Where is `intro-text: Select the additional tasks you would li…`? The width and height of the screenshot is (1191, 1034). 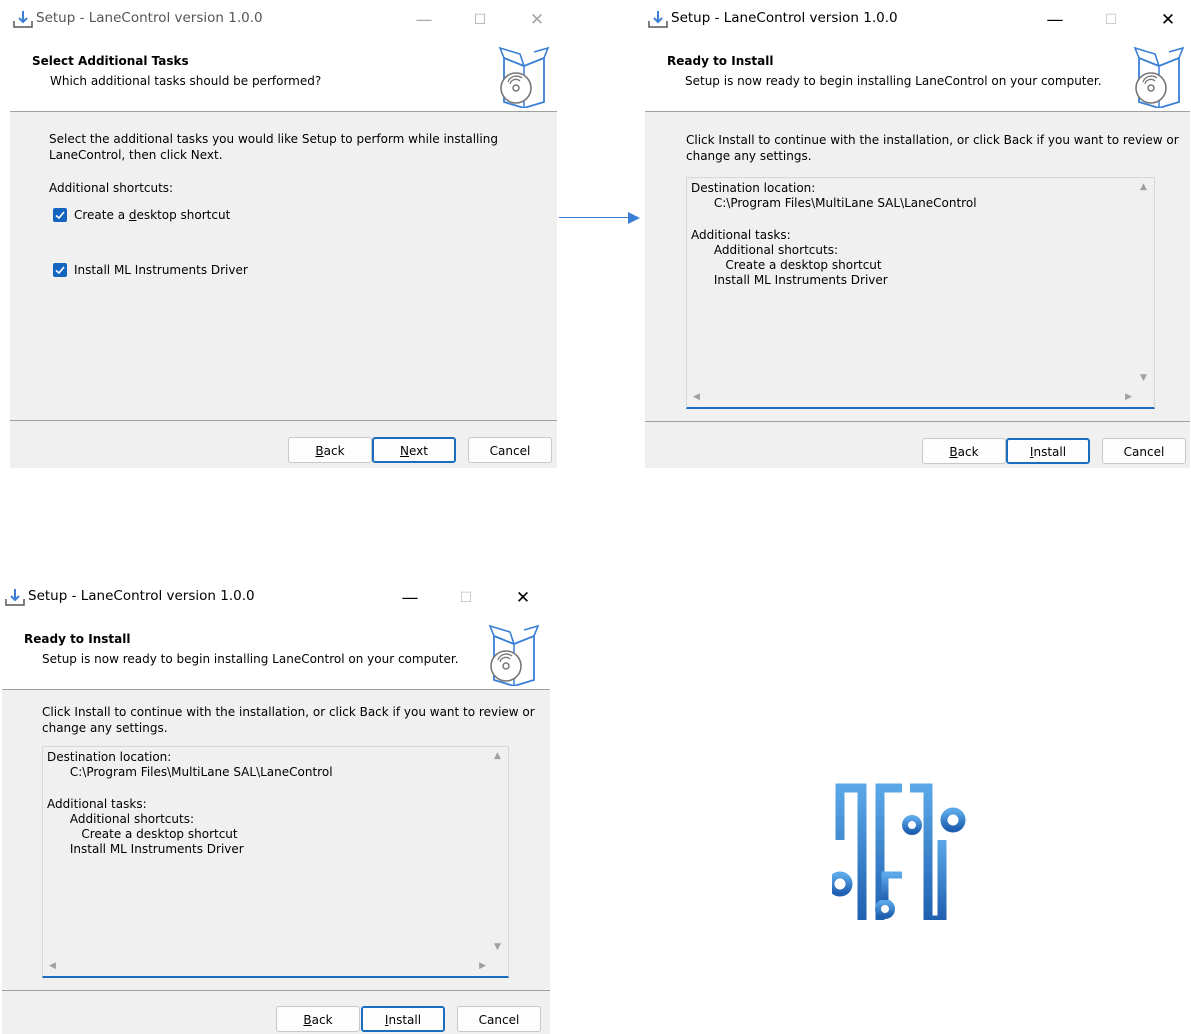 intro-text: Select the additional tasks you would li… is located at coordinates (273, 139).